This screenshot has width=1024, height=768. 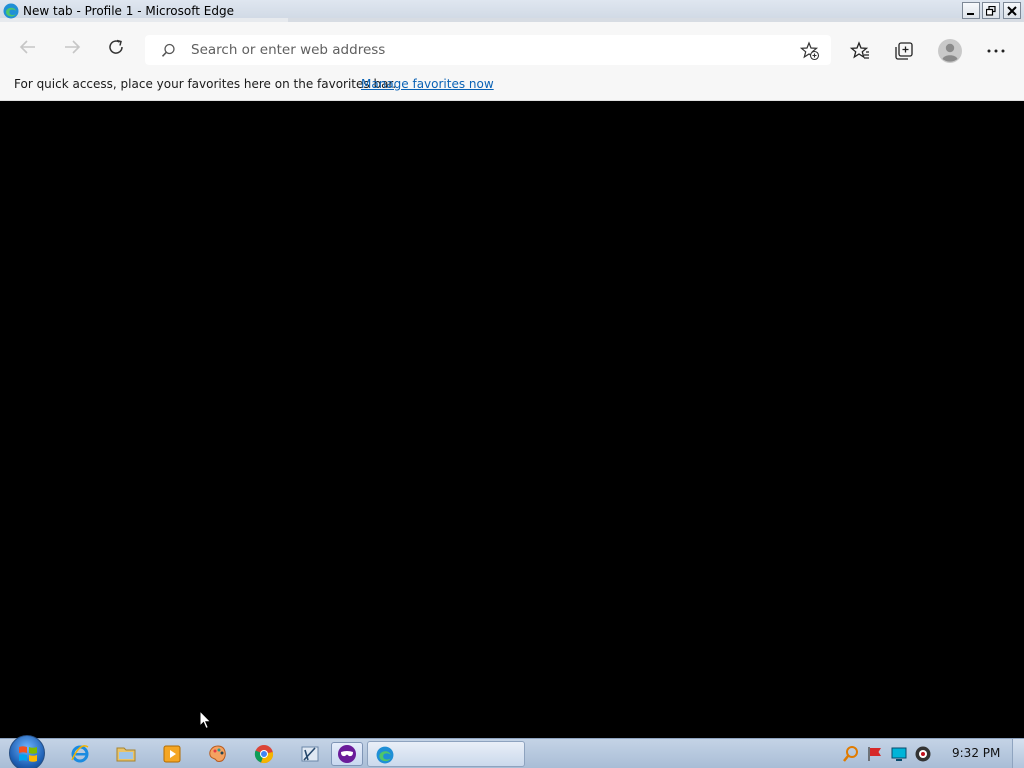 I want to click on refresh-icon, so click(x=116, y=46).